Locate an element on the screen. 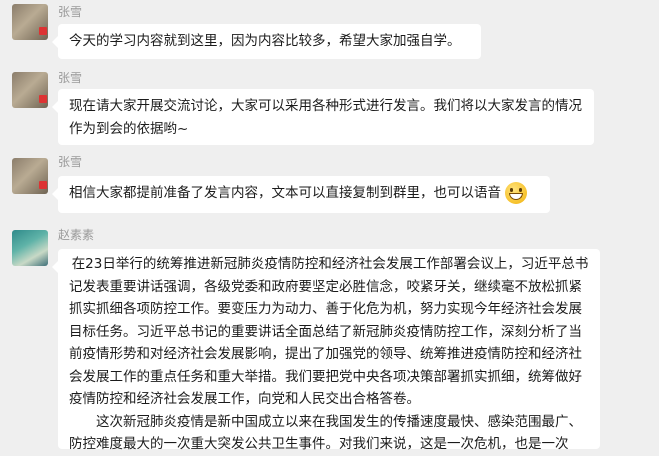 This screenshot has height=456, width=659. grin-emoji-icon is located at coordinates (516, 193).